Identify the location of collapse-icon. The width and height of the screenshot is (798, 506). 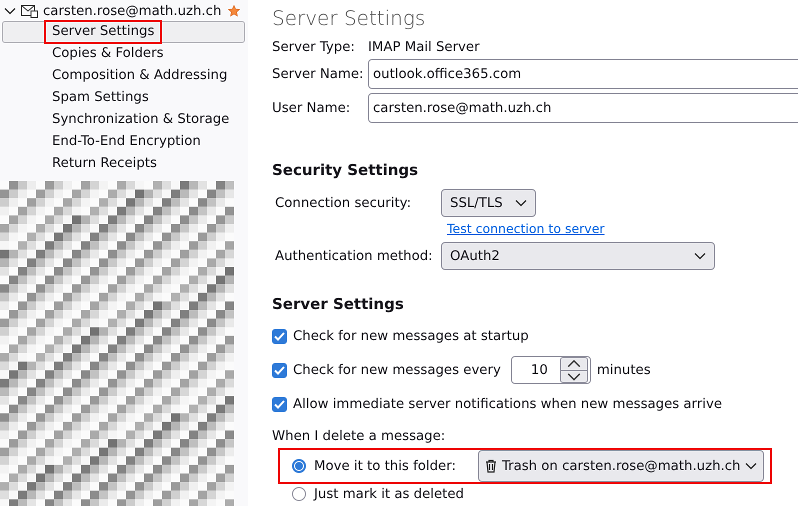
(10, 11).